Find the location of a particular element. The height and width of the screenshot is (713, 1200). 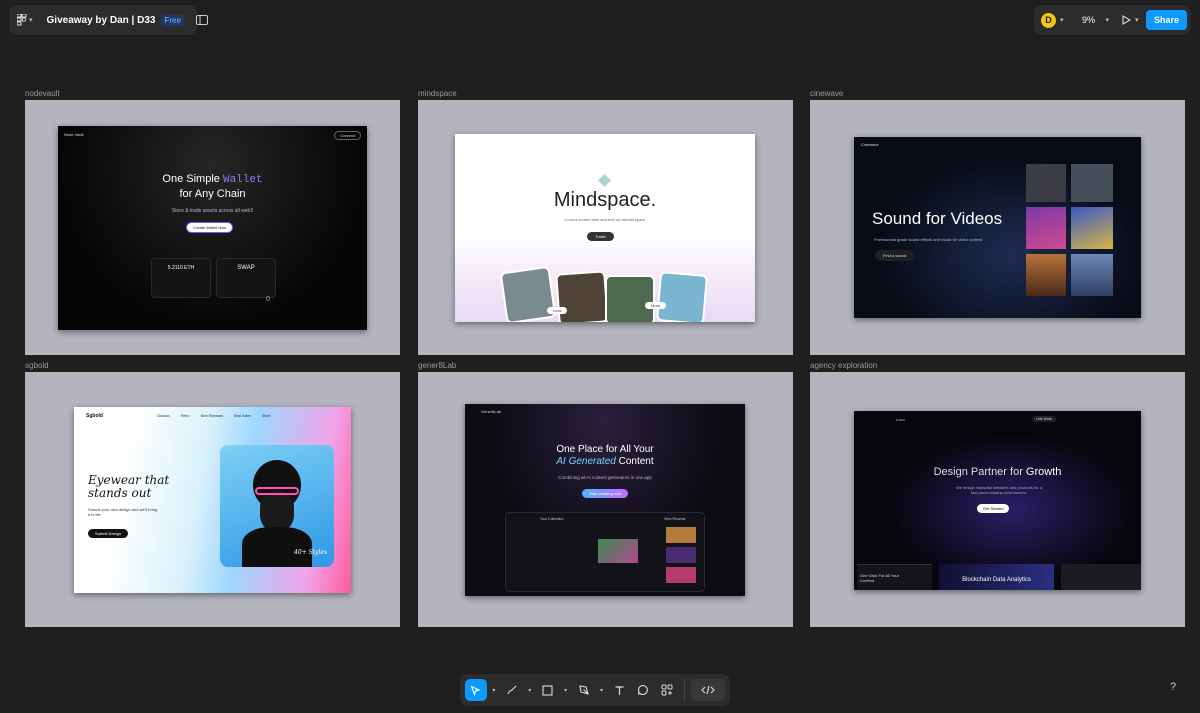

sidebar-toggle-button is located at coordinates (201, 20).